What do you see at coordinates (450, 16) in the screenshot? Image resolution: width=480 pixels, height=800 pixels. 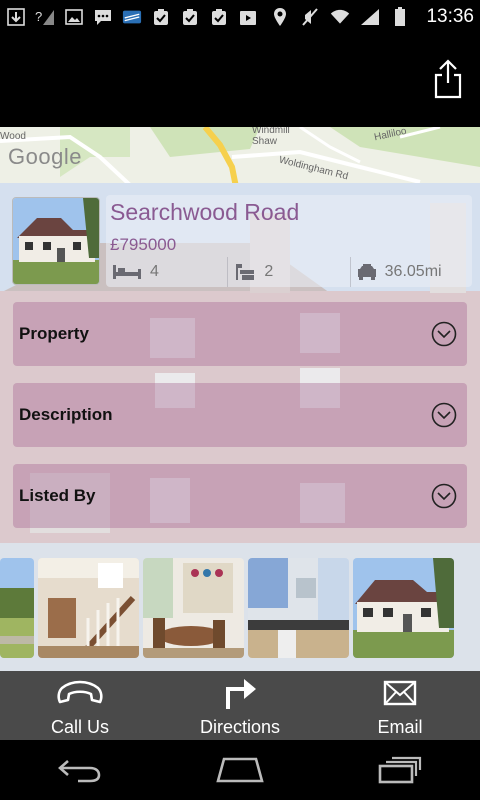 I see `clock: 13:36` at bounding box center [450, 16].